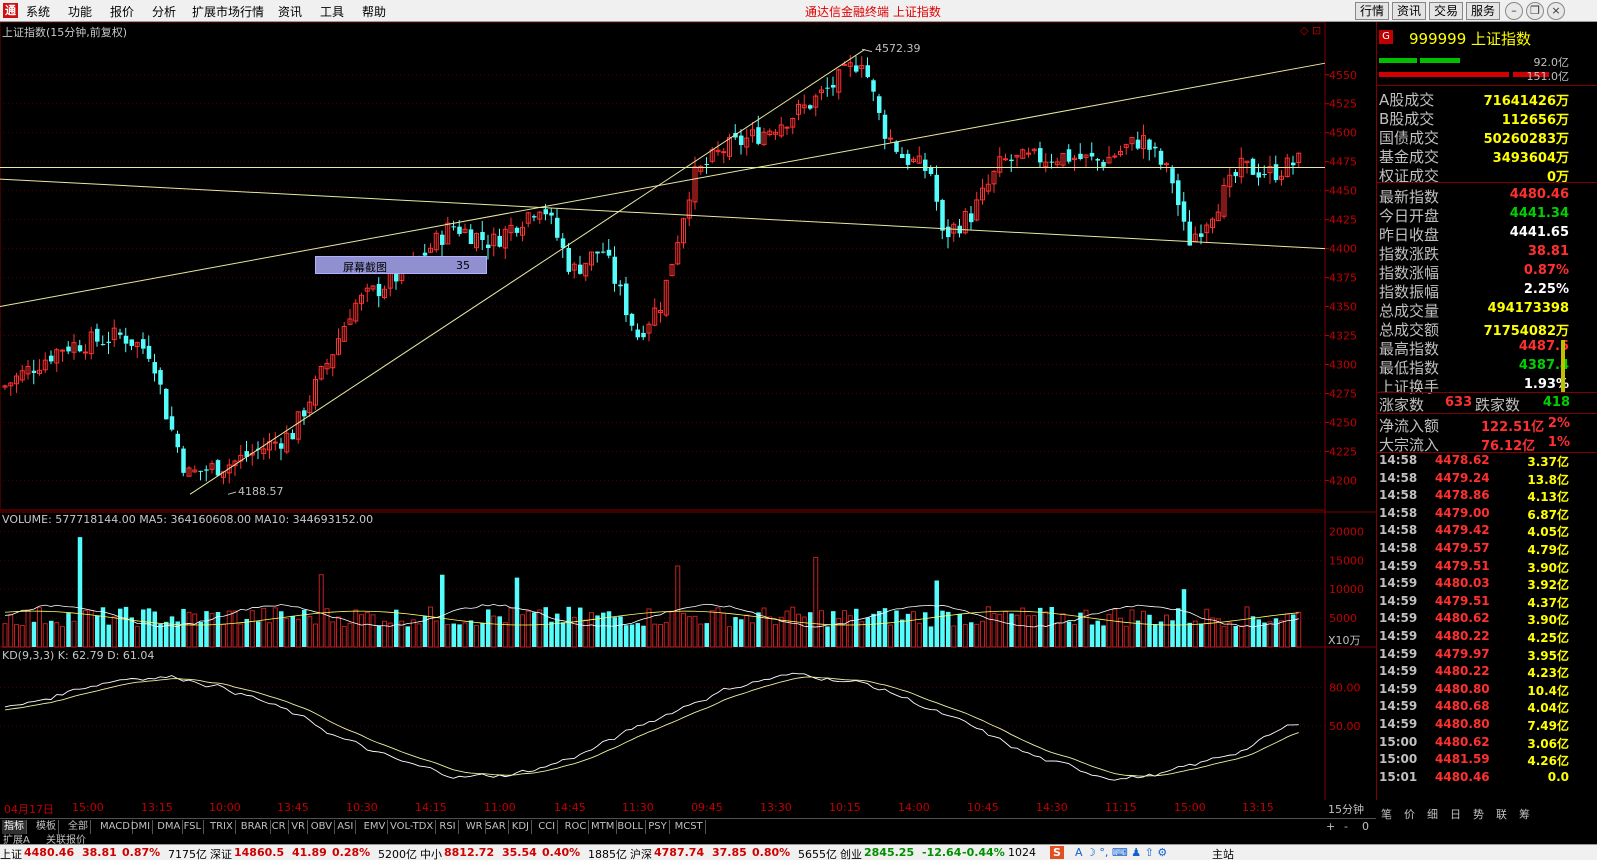 The image size is (1597, 860). I want to click on info-tab: 笔, so click(1386, 814).